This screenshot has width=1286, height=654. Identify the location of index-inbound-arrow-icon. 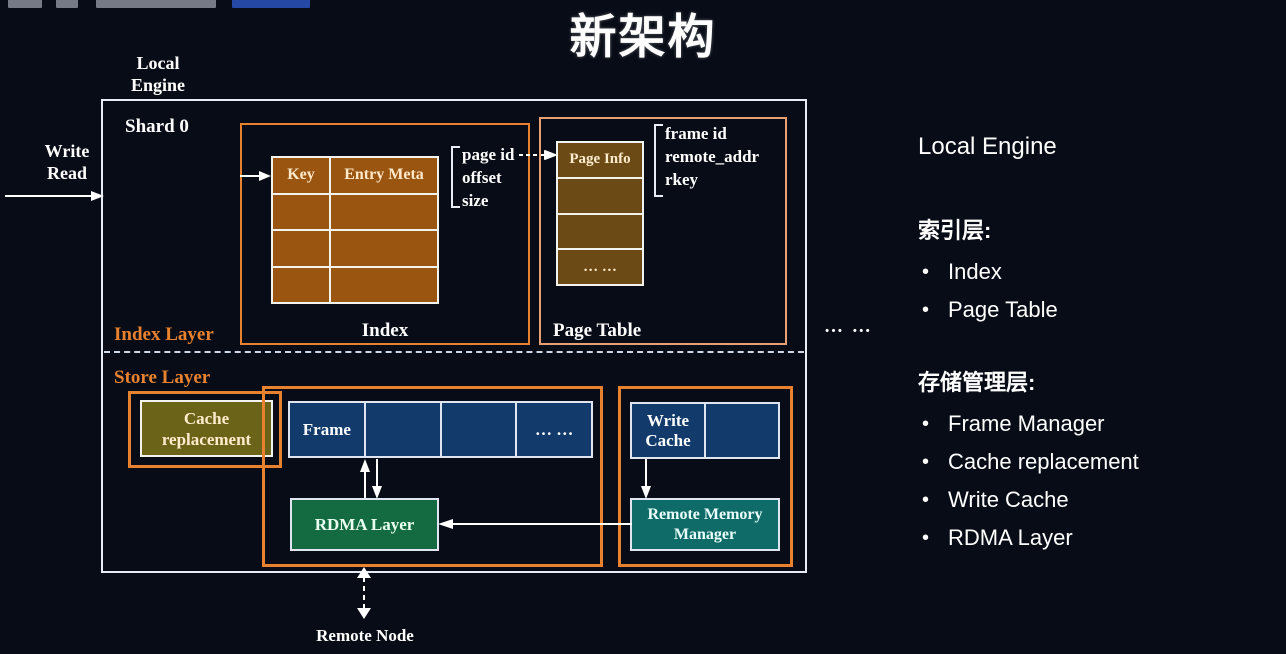
(255, 176).